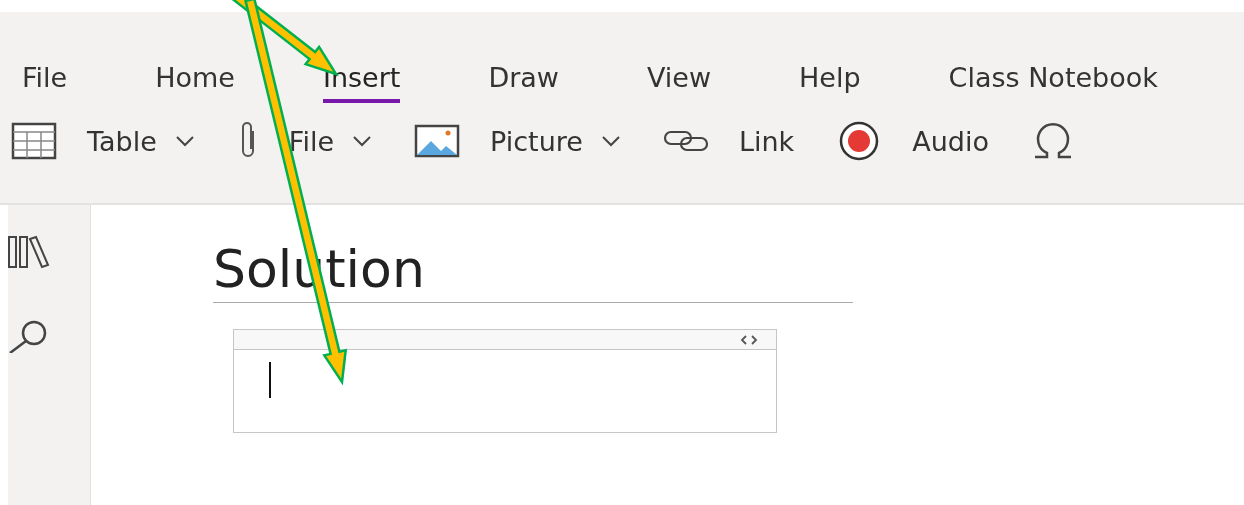 The width and height of the screenshot is (1244, 505). What do you see at coordinates (34, 141) in the screenshot?
I see `table-icon` at bounding box center [34, 141].